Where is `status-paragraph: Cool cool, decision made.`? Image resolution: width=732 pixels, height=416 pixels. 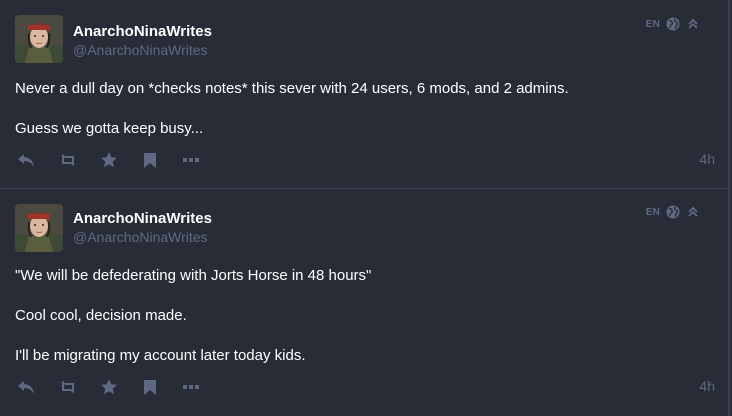 status-paragraph: Cool cool, decision made. is located at coordinates (101, 315).